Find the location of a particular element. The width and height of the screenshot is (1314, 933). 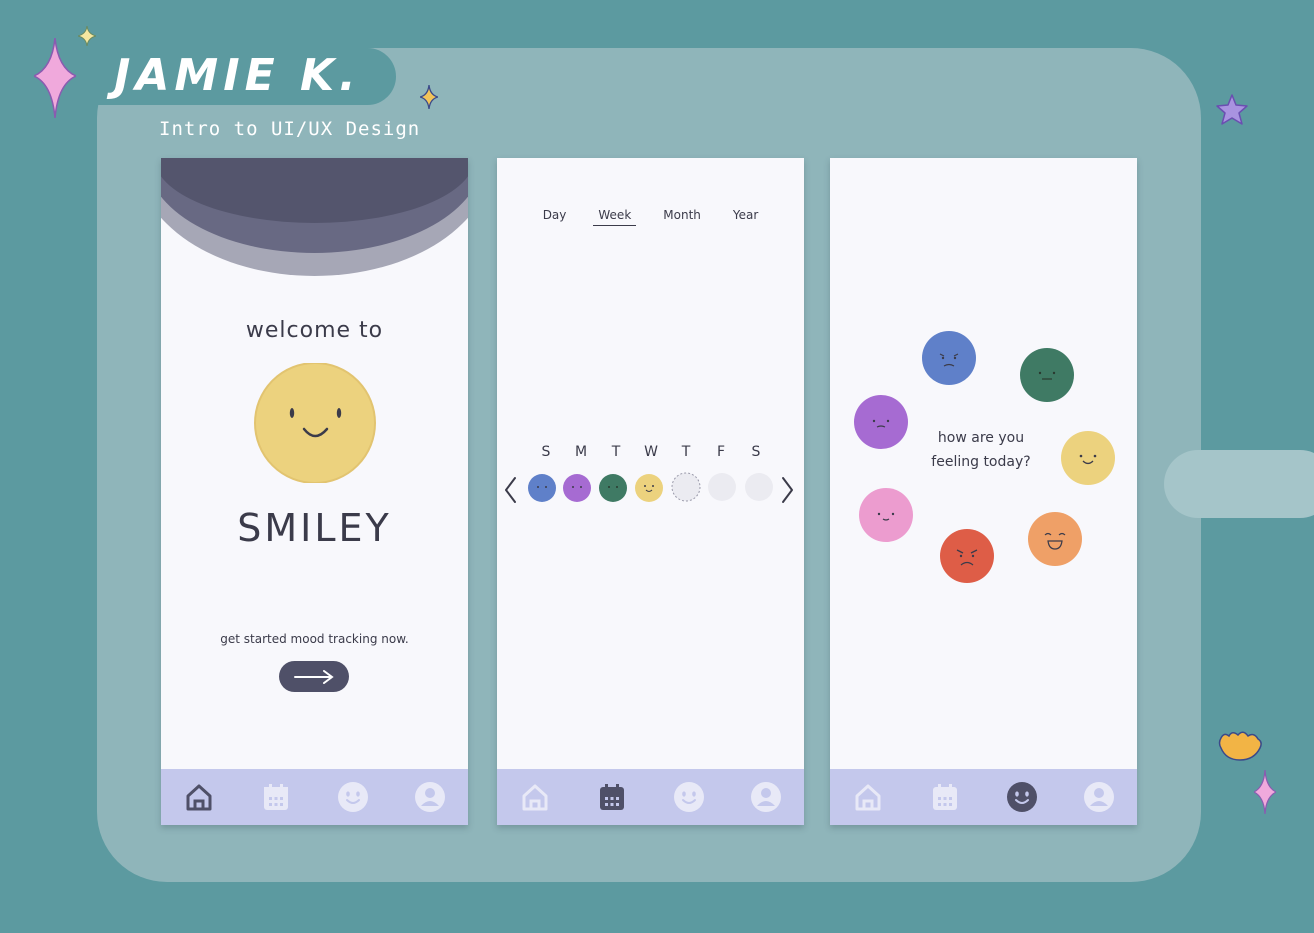

mood-option-red is located at coordinates (967, 556).